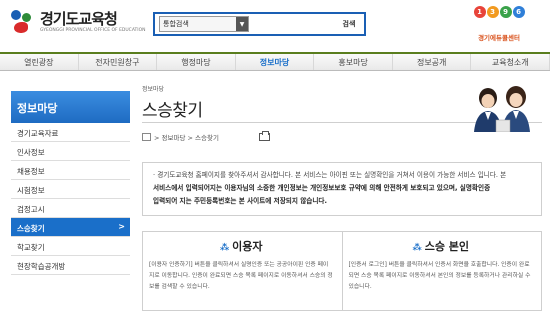 Image resolution: width=550 pixels, height=311 pixels. Describe the element at coordinates (264, 136) in the screenshot. I see `print-icon` at that location.